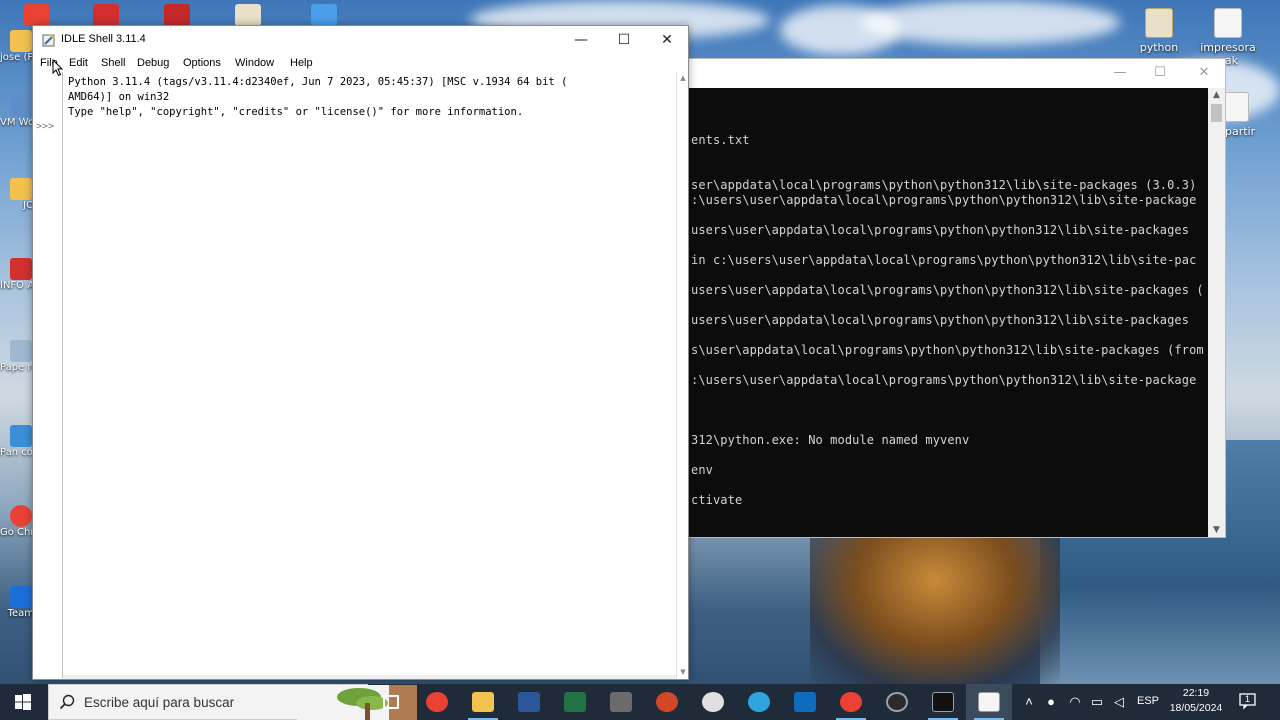 The height and width of the screenshot is (720, 1280). I want to click on desktop-icon-control-panel: Pan con, so click(17, 442).